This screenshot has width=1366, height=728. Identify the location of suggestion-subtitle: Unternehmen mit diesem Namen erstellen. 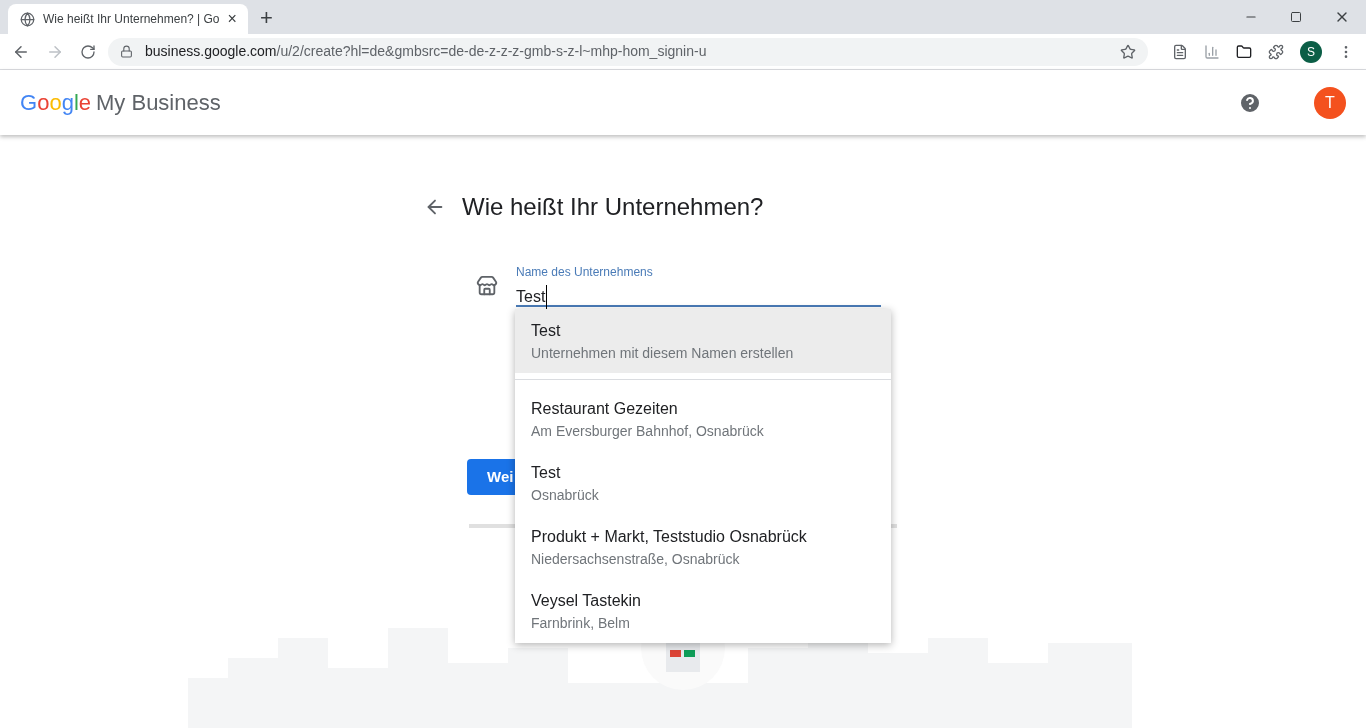
(663, 353).